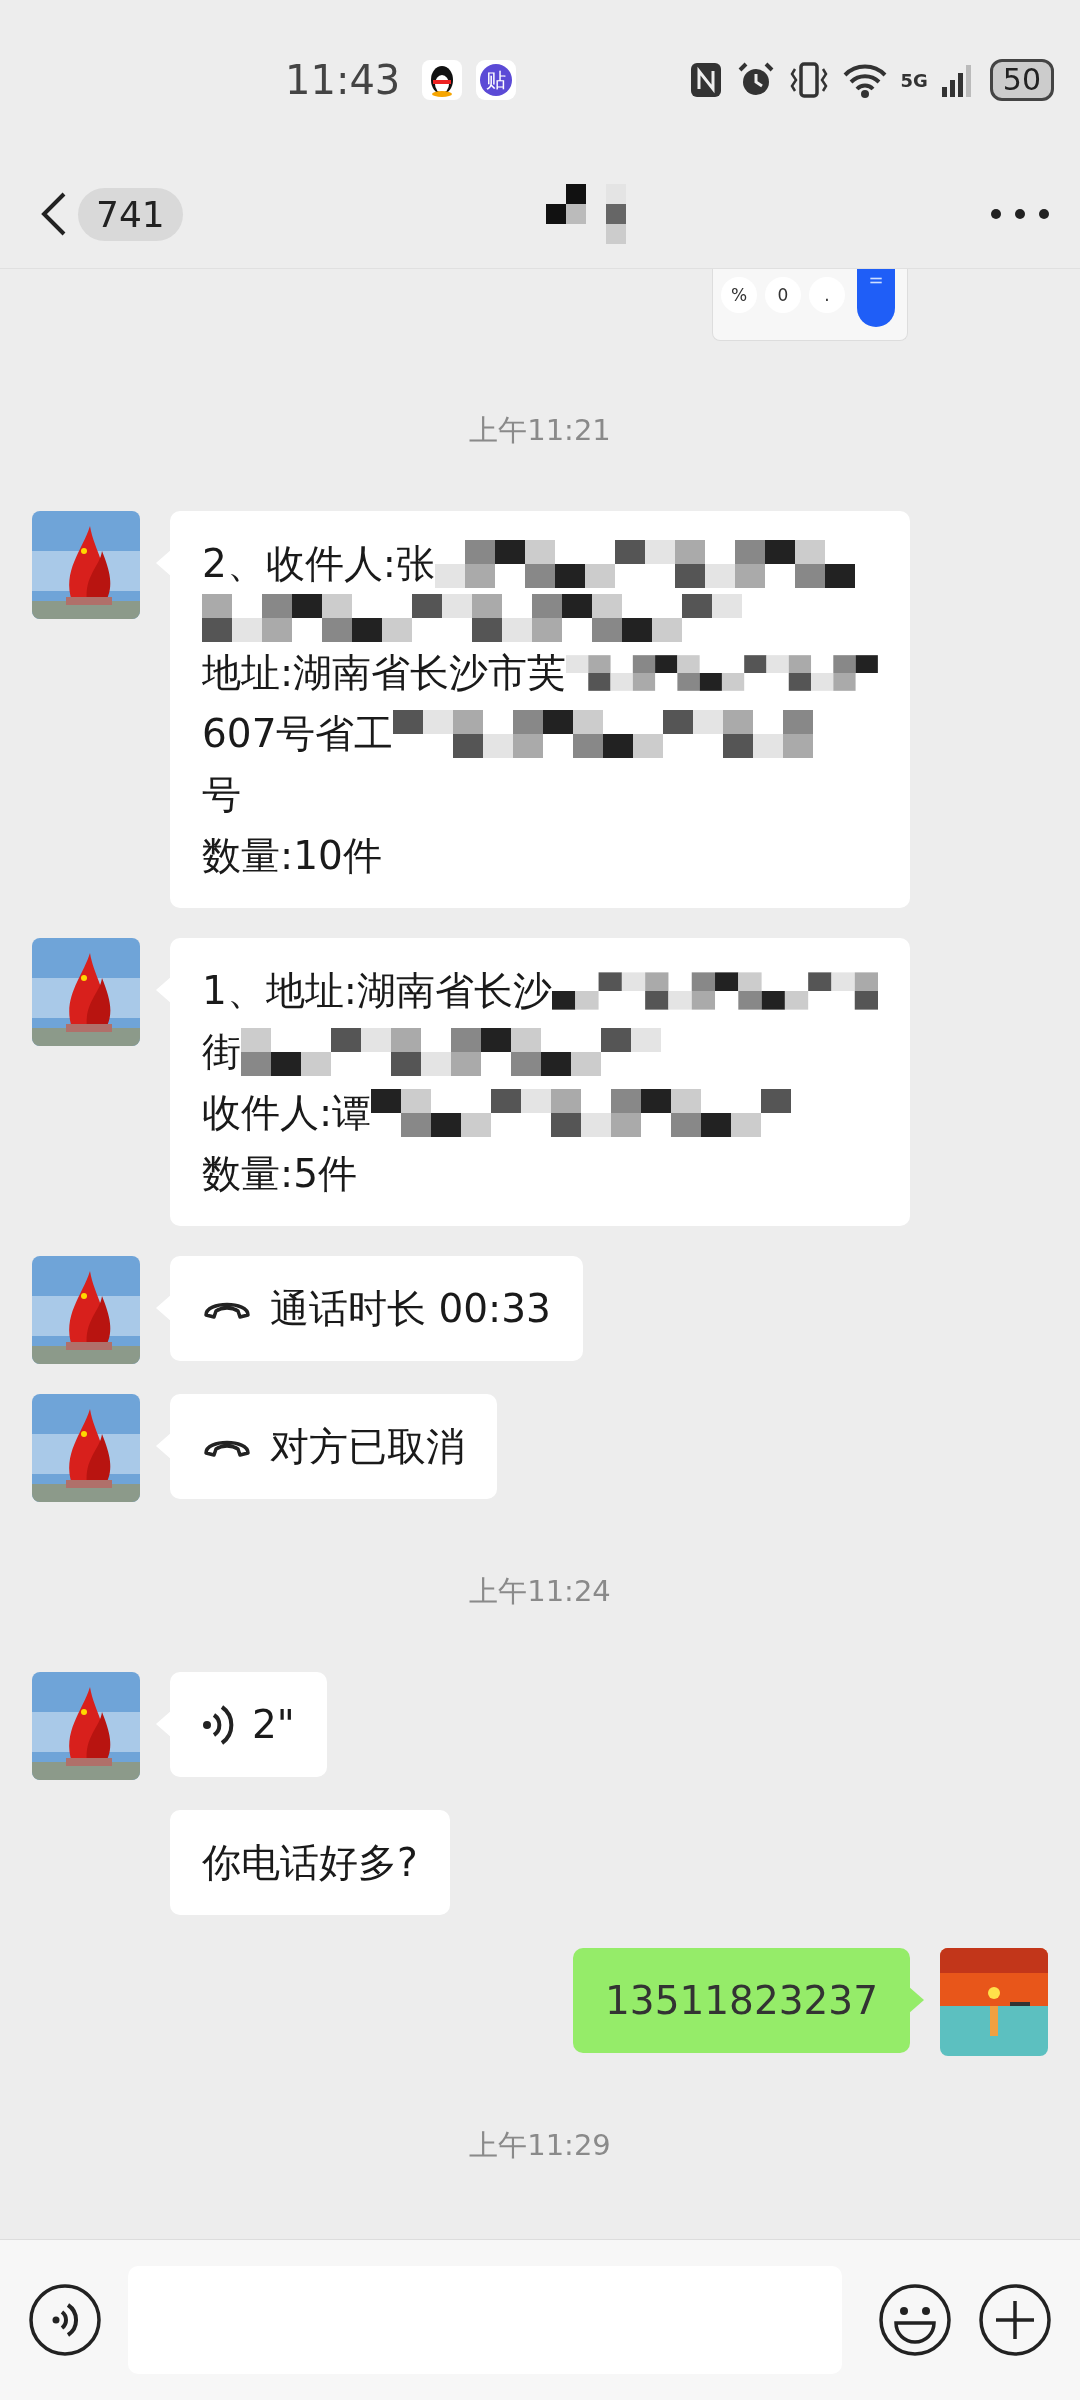 This screenshot has width=1080, height=2400. What do you see at coordinates (318, 564) in the screenshot?
I see `message-text: 2、收件人:张` at bounding box center [318, 564].